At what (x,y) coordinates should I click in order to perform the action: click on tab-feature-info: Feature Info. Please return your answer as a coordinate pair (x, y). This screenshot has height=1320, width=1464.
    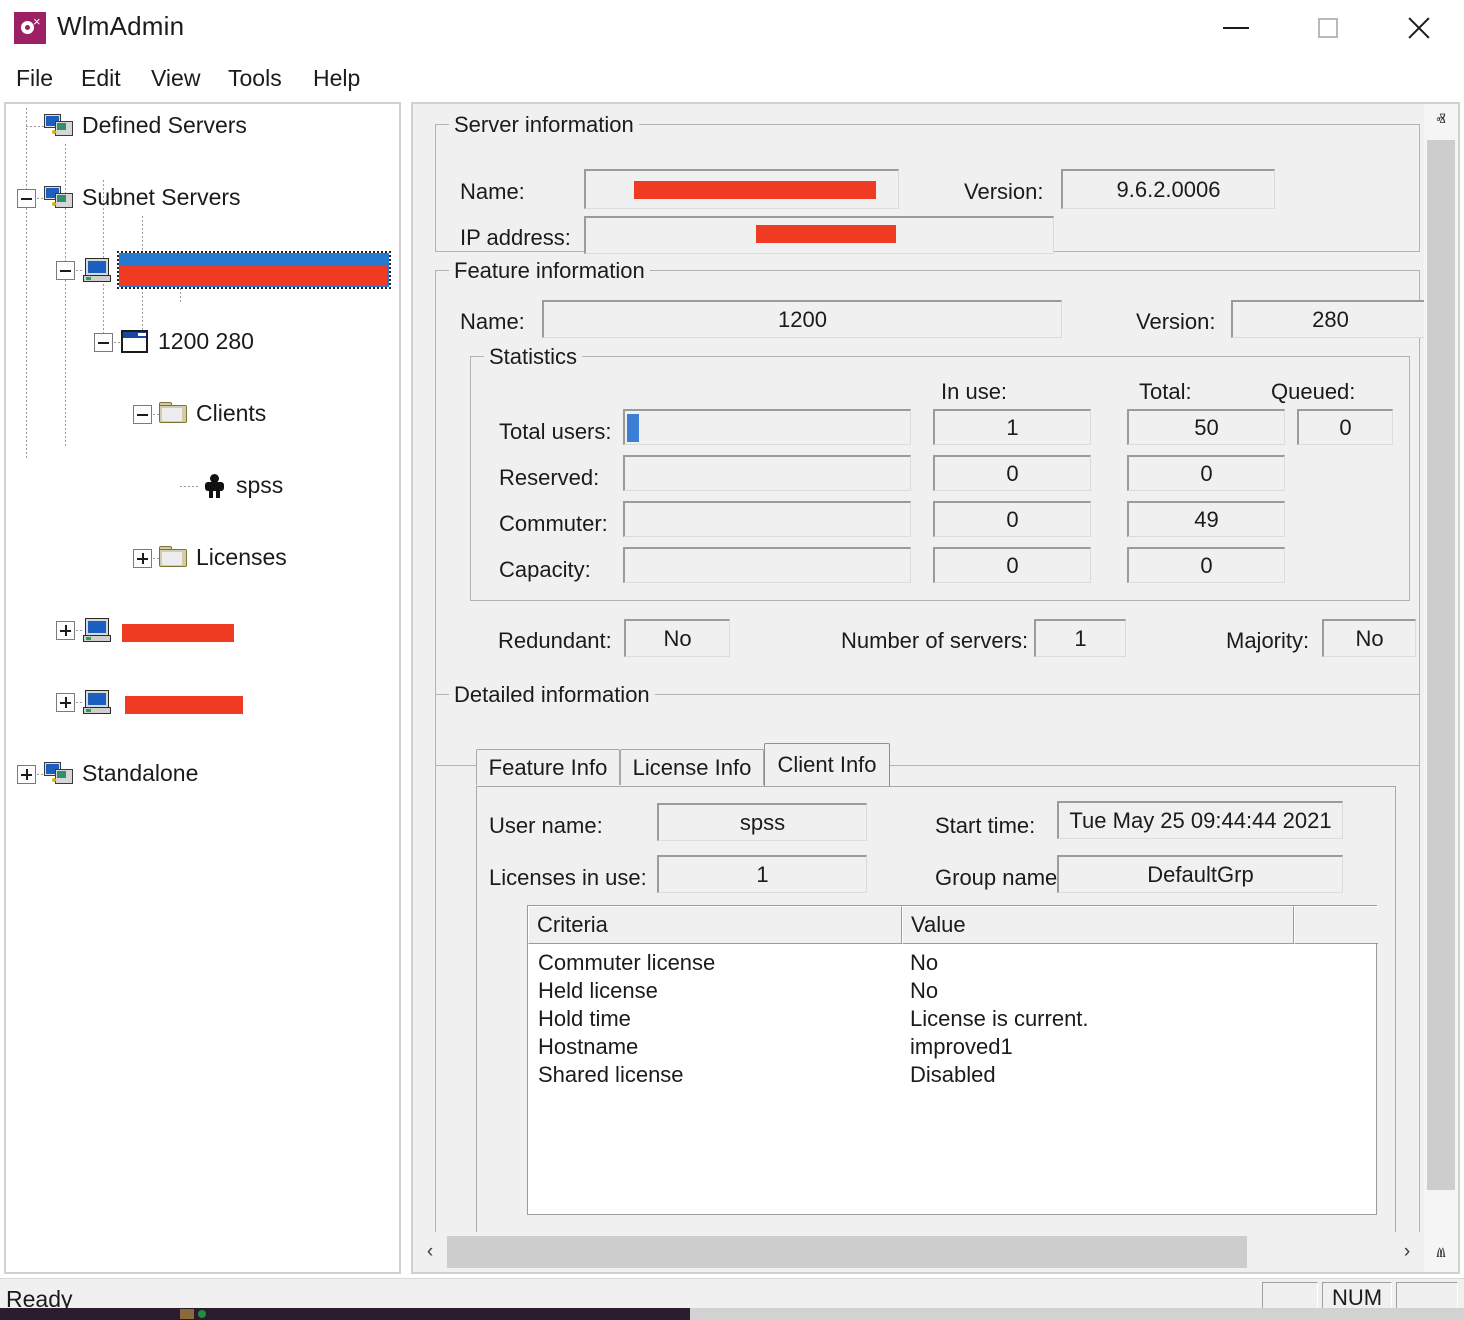
    Looking at the image, I should click on (548, 767).